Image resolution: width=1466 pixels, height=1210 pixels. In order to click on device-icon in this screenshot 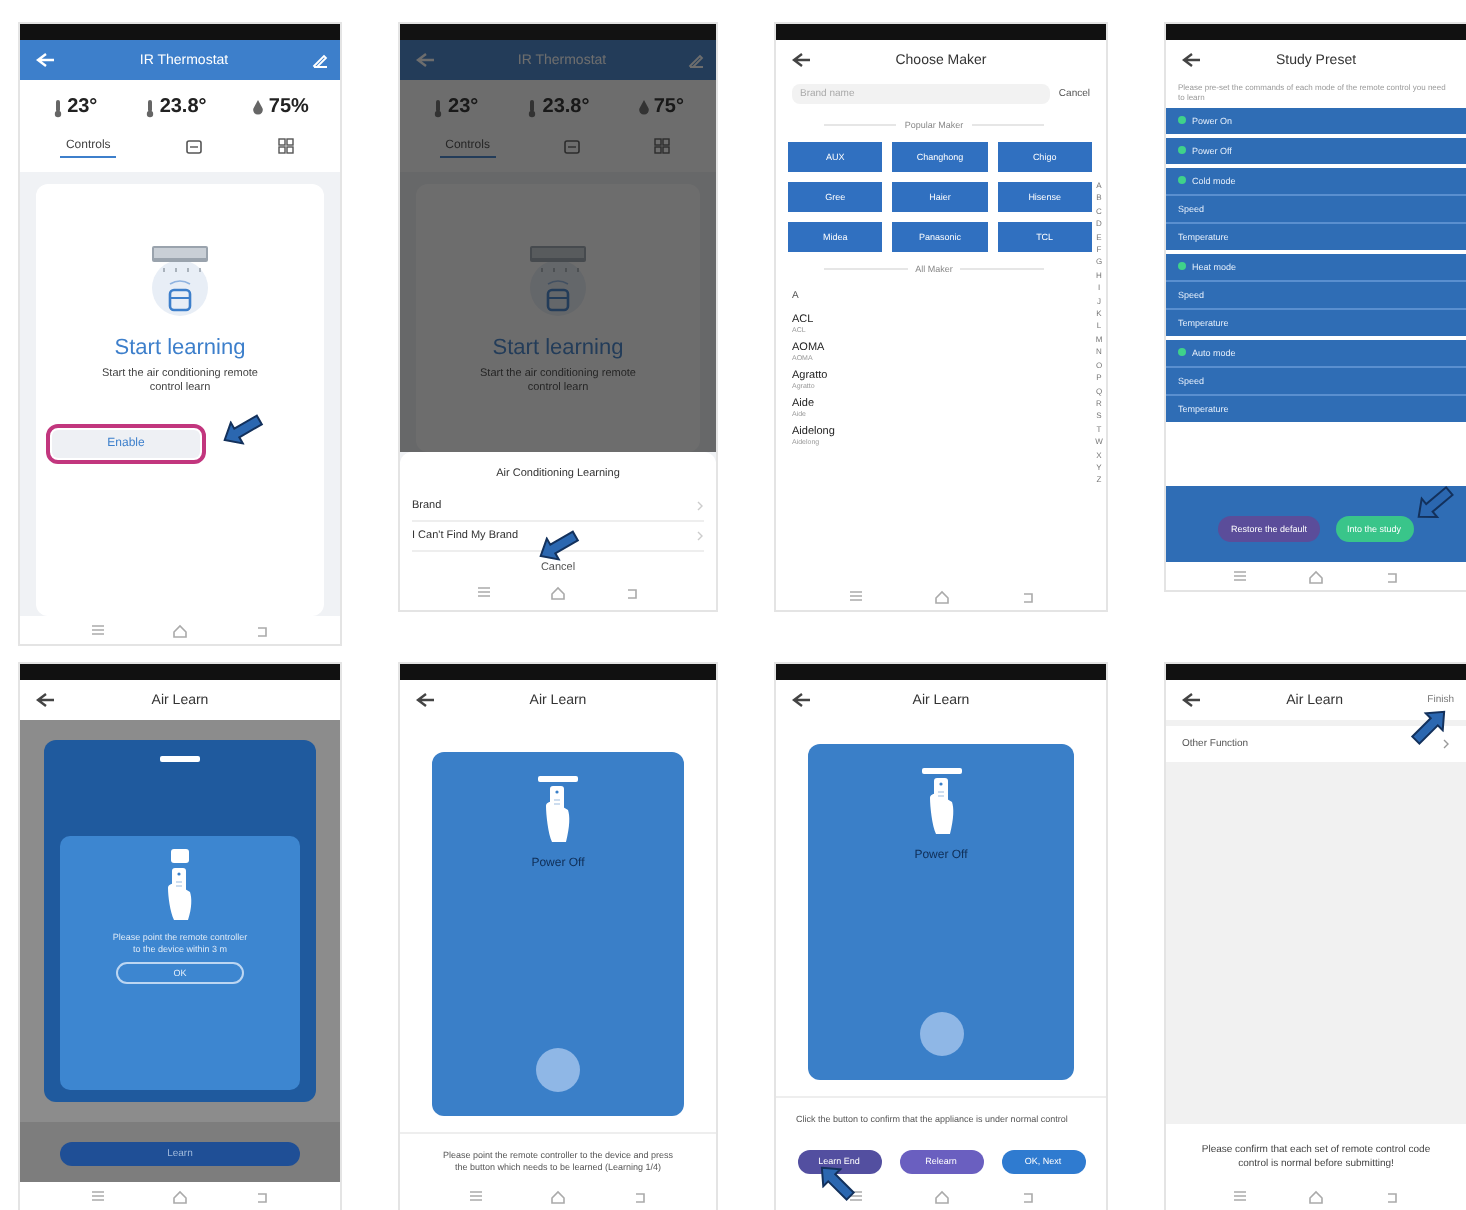, I will do `click(180, 856)`.